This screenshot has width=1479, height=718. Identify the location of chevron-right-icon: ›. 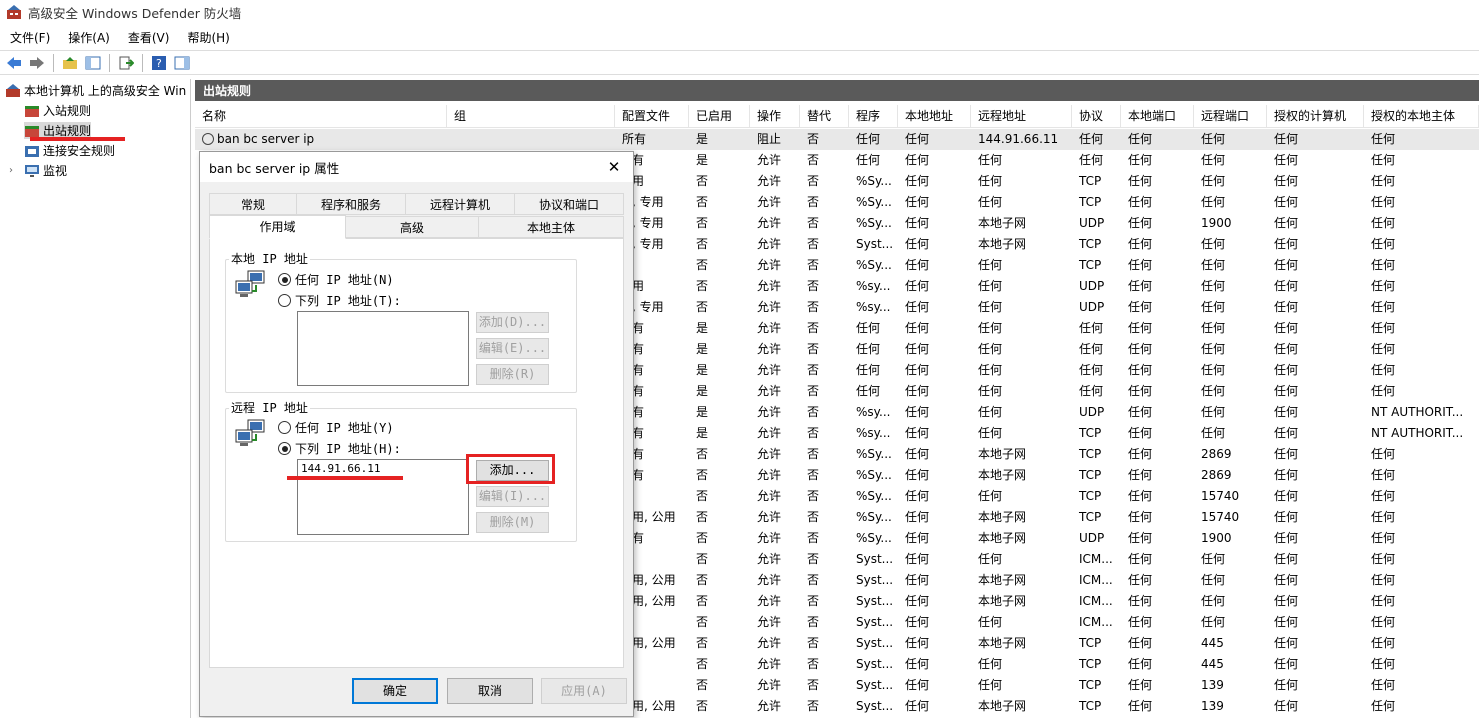
(15, 170).